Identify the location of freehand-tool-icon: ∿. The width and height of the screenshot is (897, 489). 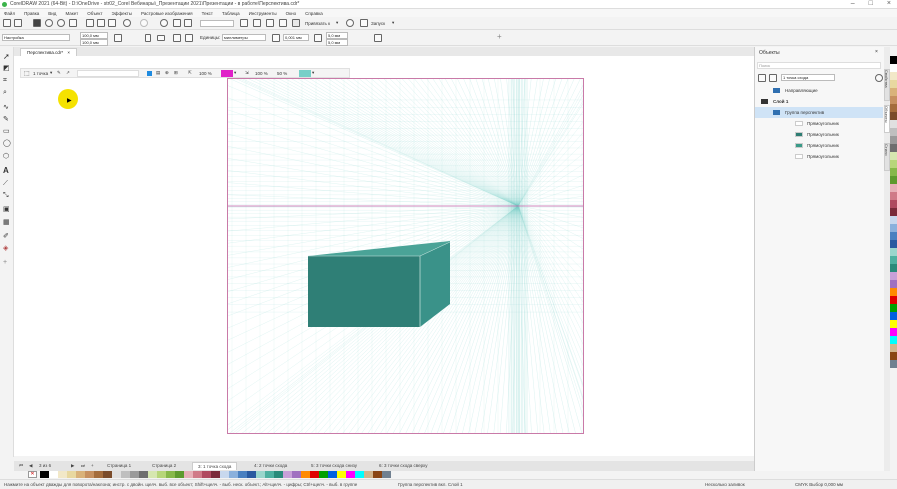
(7, 107).